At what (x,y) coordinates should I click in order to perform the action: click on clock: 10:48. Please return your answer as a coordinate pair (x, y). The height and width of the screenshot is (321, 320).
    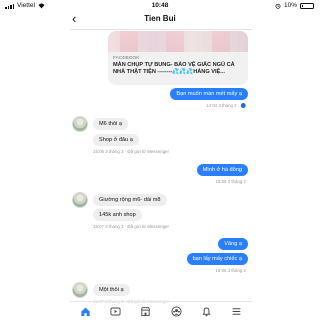
    Looking at the image, I should click on (160, 5).